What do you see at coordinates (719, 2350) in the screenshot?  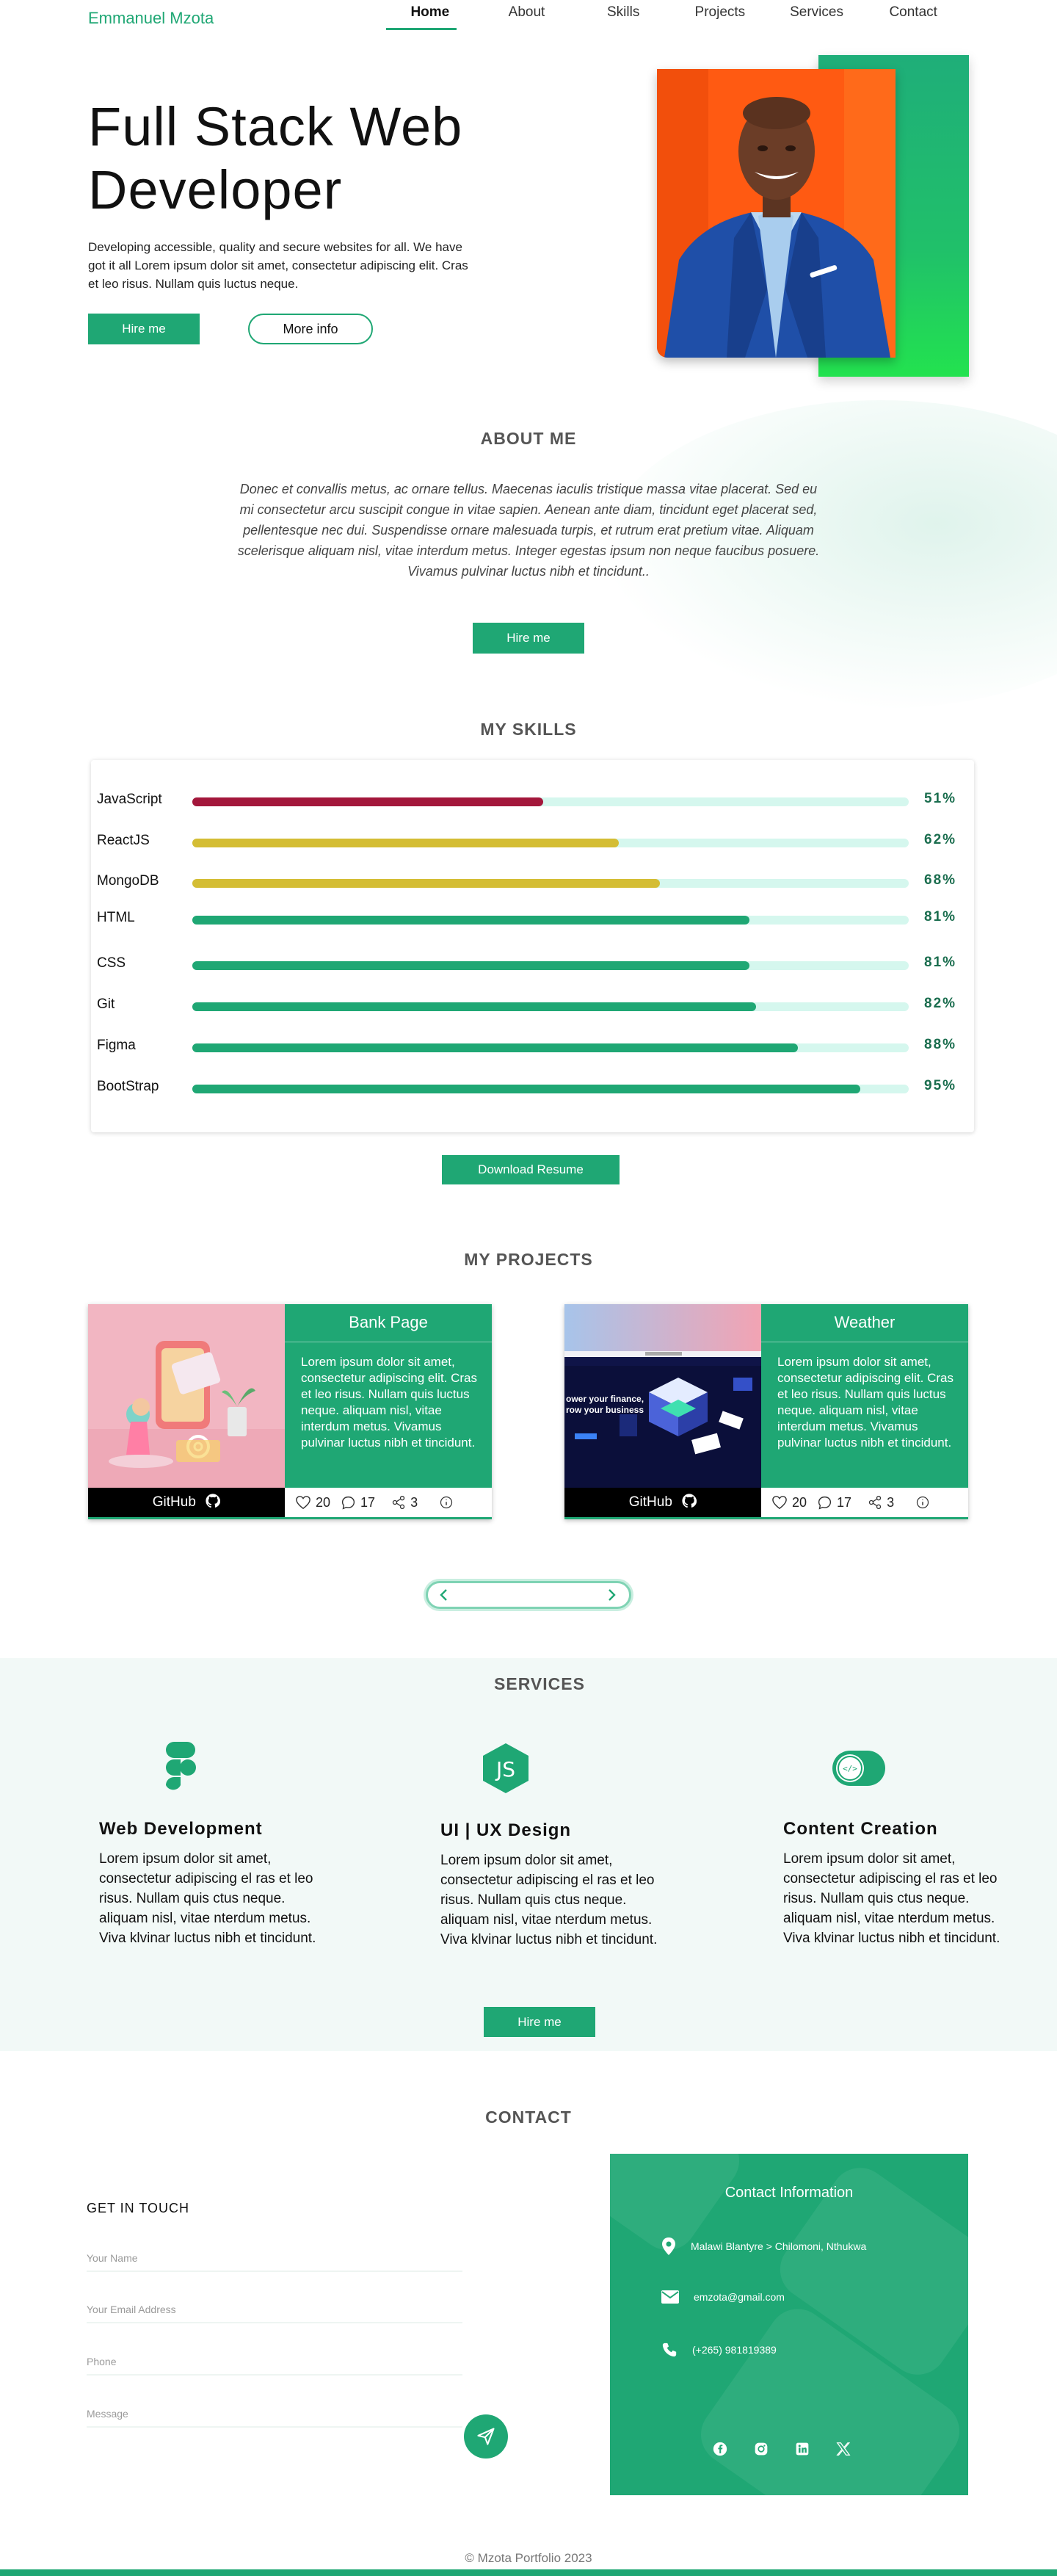 I see `contact-phone: (+265) 981819389` at bounding box center [719, 2350].